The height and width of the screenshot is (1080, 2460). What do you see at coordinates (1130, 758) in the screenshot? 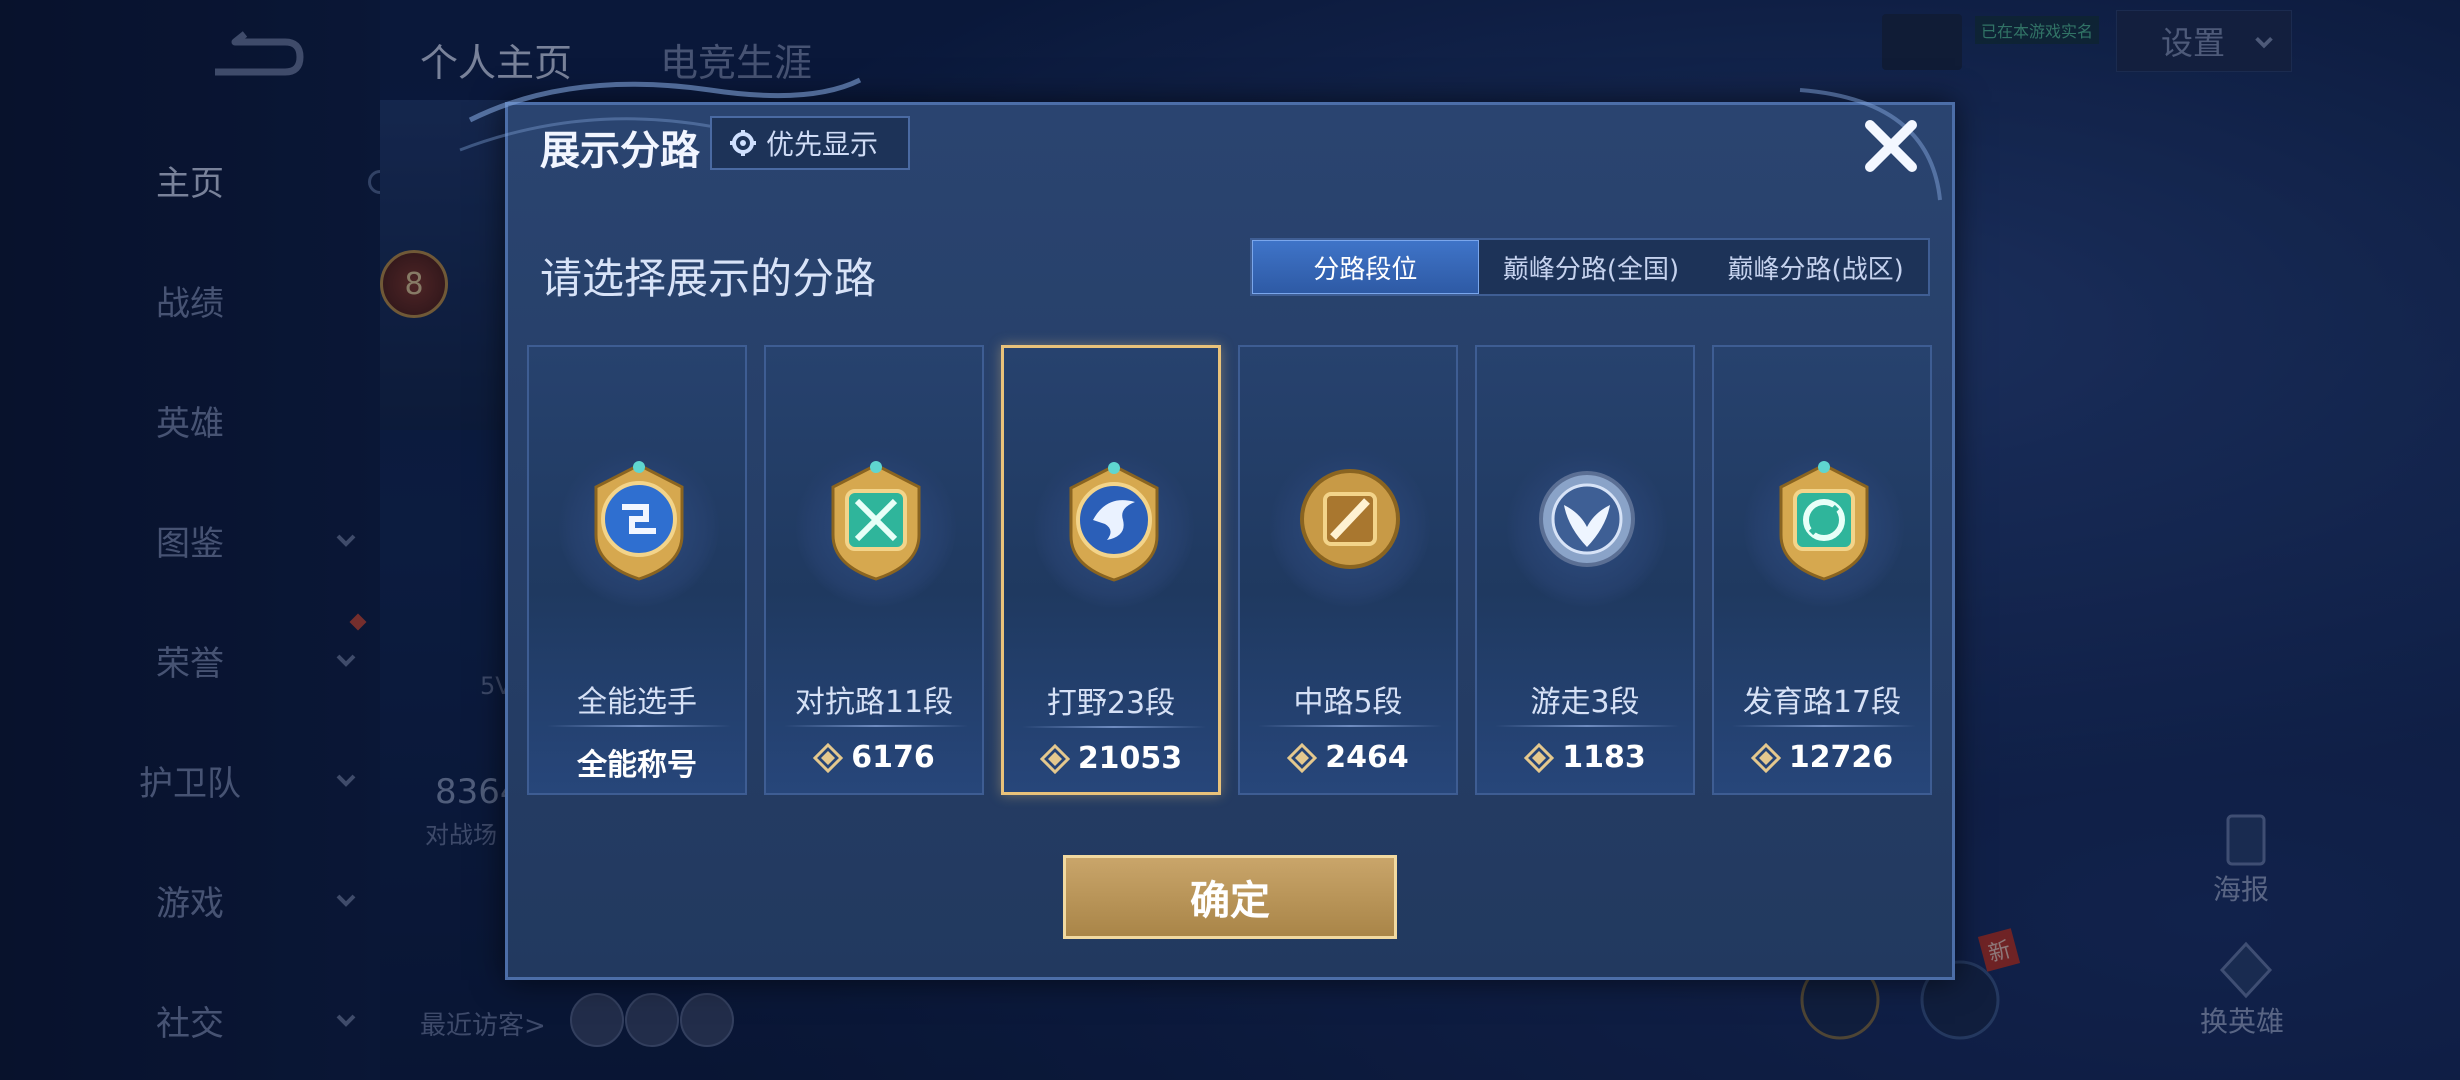
I see `card-value-text: 21053` at bounding box center [1130, 758].